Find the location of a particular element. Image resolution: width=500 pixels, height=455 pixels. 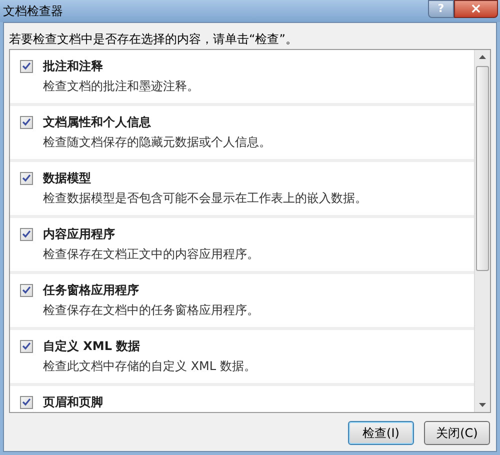

option-description: 检查保存在文档正文中的内容应用程序。 is located at coordinates (151, 254).